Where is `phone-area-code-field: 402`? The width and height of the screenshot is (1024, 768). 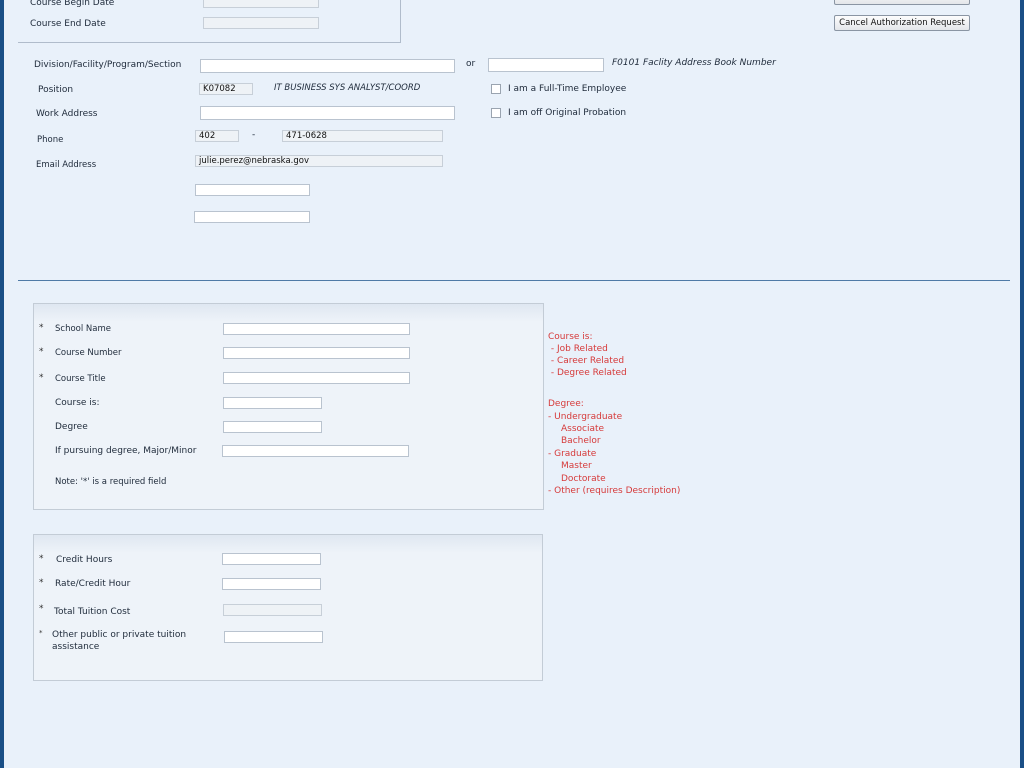 phone-area-code-field: 402 is located at coordinates (217, 136).